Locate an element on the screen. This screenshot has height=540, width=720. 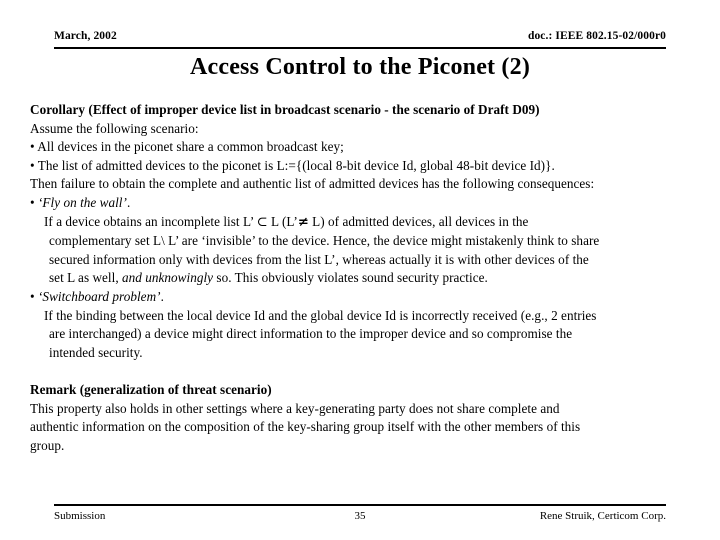
and-unknowingly-emphasis: and unknowingly is located at coordinates (168, 278).